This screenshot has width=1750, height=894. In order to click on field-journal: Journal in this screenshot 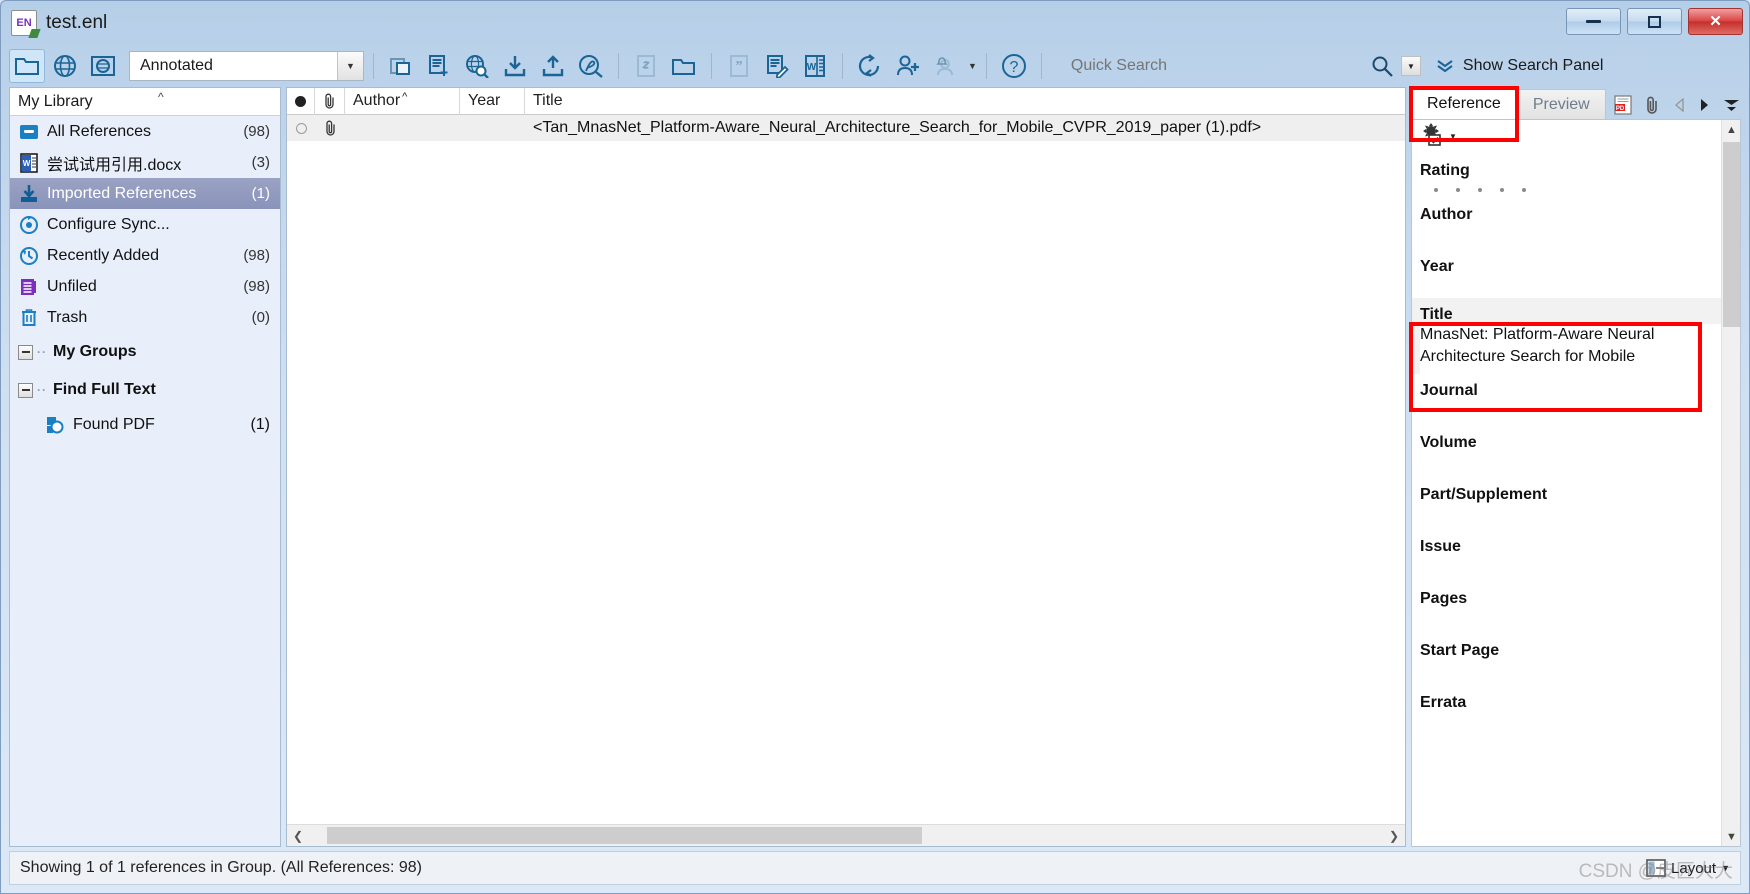, I will do `click(1576, 400)`.